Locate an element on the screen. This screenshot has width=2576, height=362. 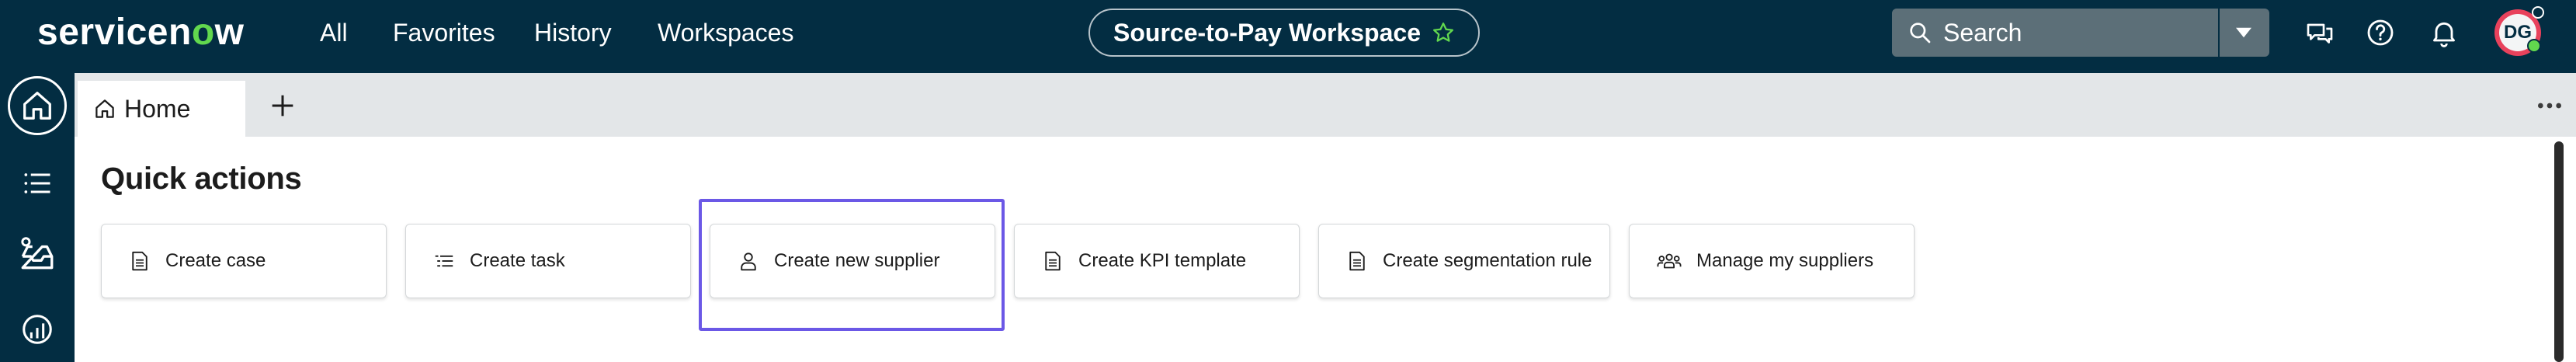
more-options-icon is located at coordinates (2549, 105).